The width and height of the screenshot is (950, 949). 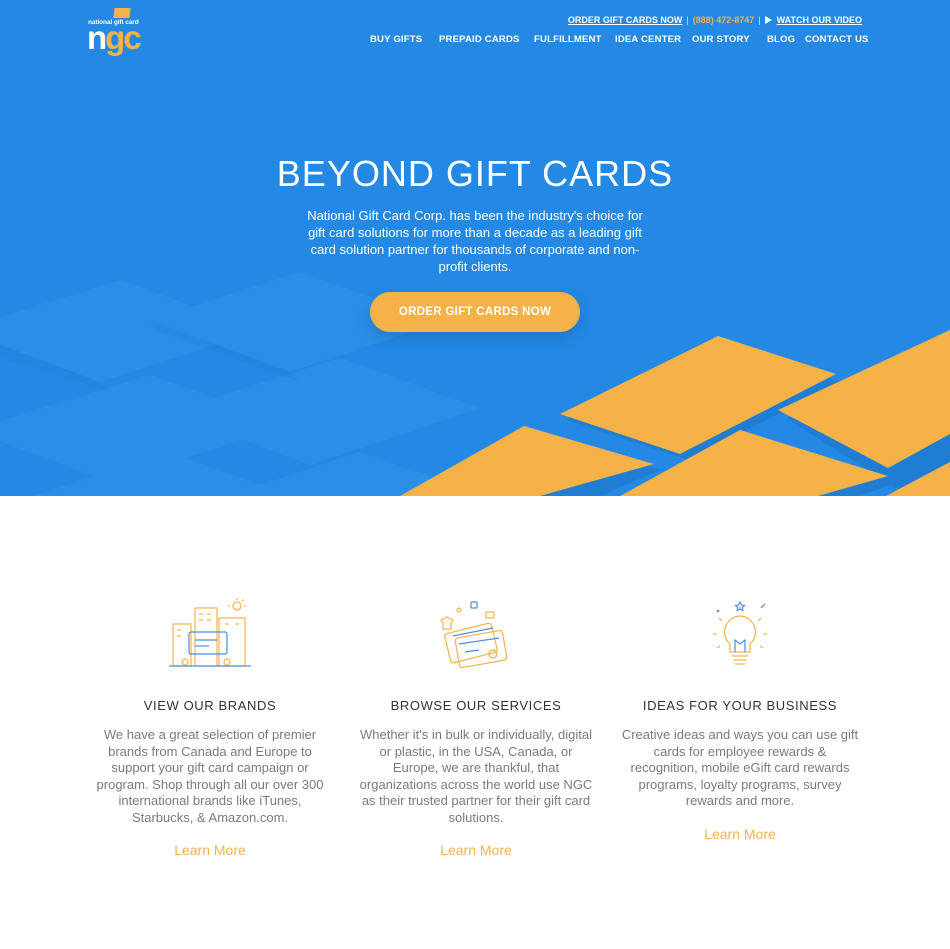 What do you see at coordinates (396, 39) in the screenshot?
I see `nav-item-buy-gifts: BUY GIFTS` at bounding box center [396, 39].